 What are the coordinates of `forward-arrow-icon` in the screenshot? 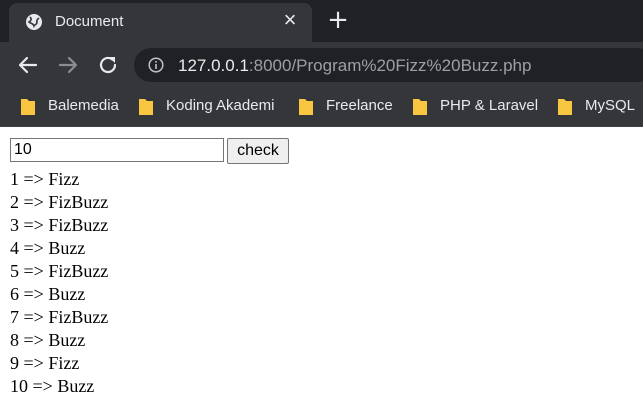 It's located at (68, 65).